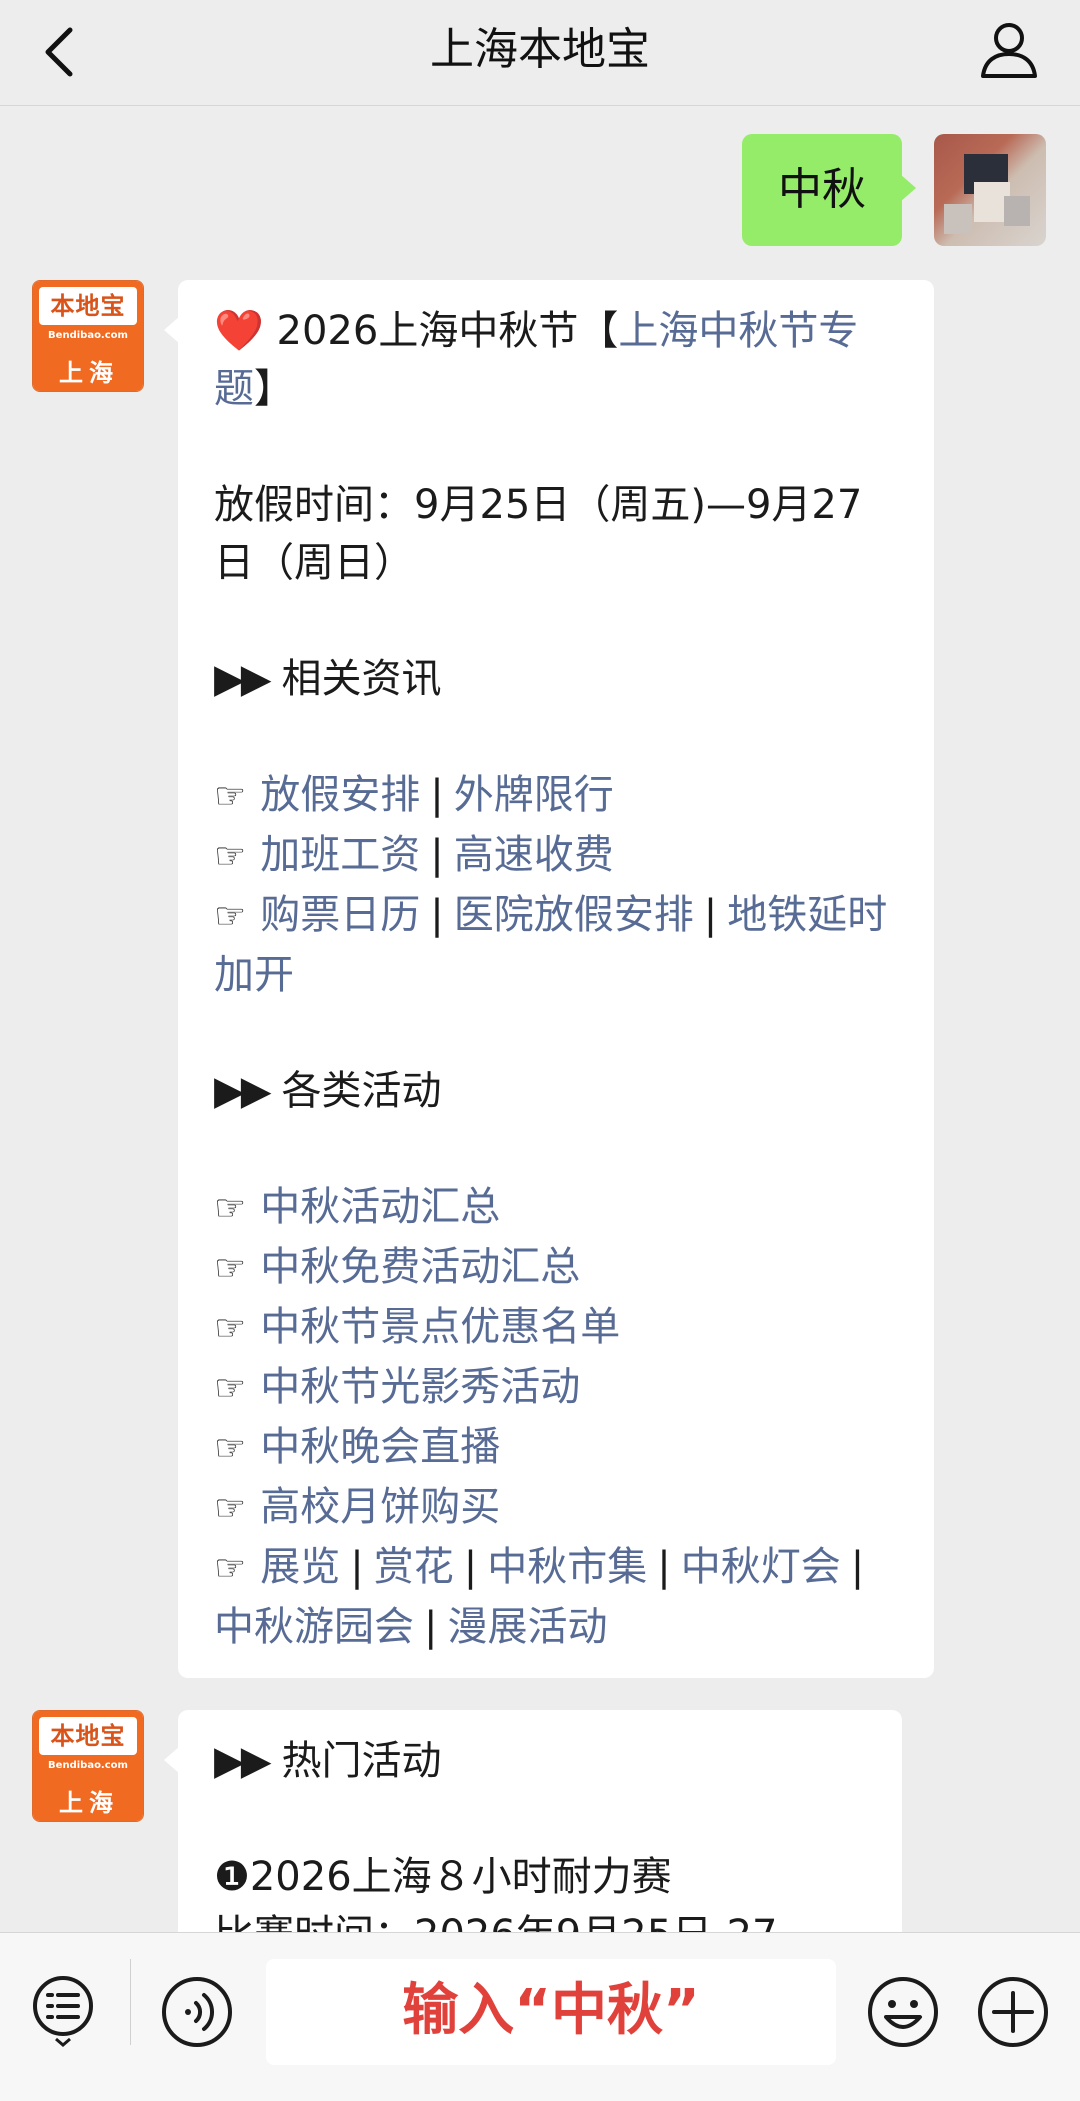 The height and width of the screenshot is (2101, 1080). What do you see at coordinates (300, 1567) in the screenshot?
I see `activity-link: 展览` at bounding box center [300, 1567].